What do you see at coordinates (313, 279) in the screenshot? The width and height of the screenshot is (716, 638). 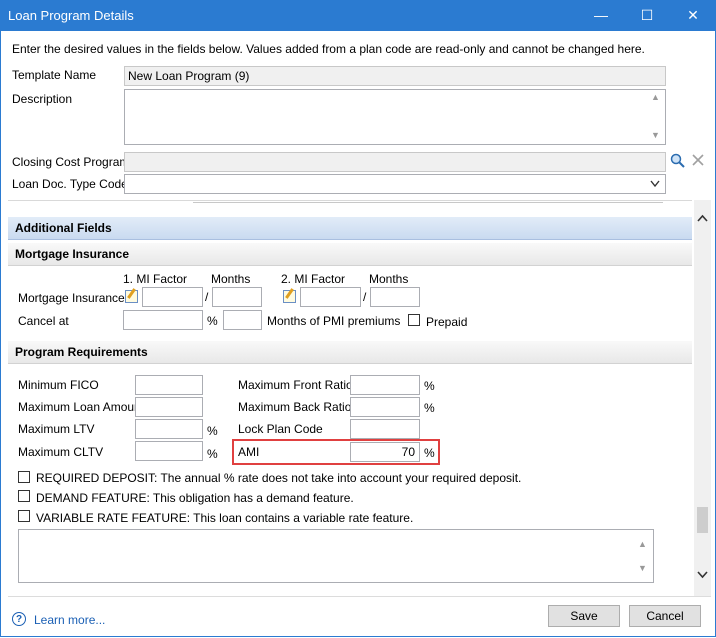 I see `mi-factor-2-header: 2. MI Factor` at bounding box center [313, 279].